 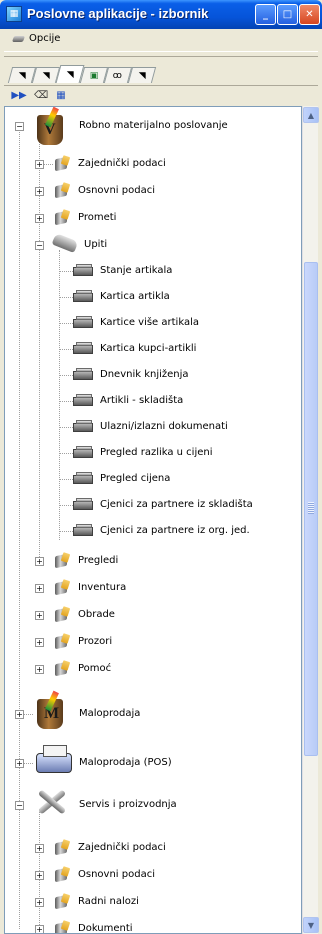 I want to click on tree-item-dokumenti: Dokumenti, so click(x=105, y=928).